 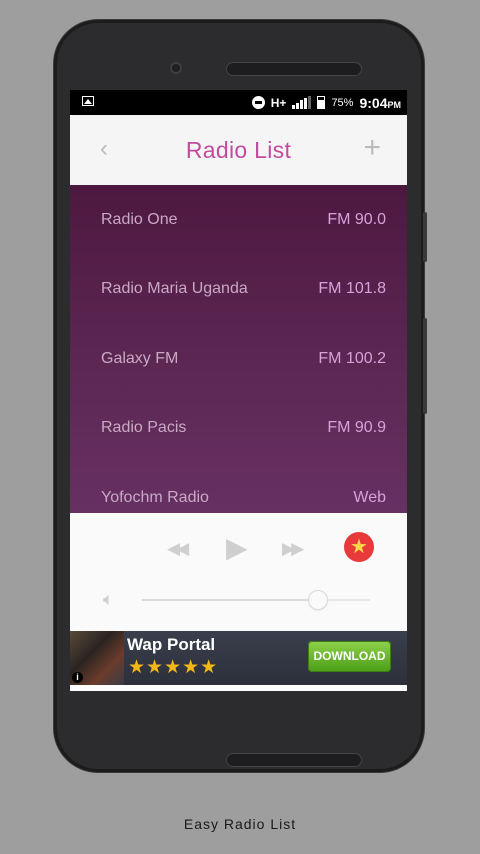 I want to click on station-name: Radio Pacis, so click(x=144, y=427).